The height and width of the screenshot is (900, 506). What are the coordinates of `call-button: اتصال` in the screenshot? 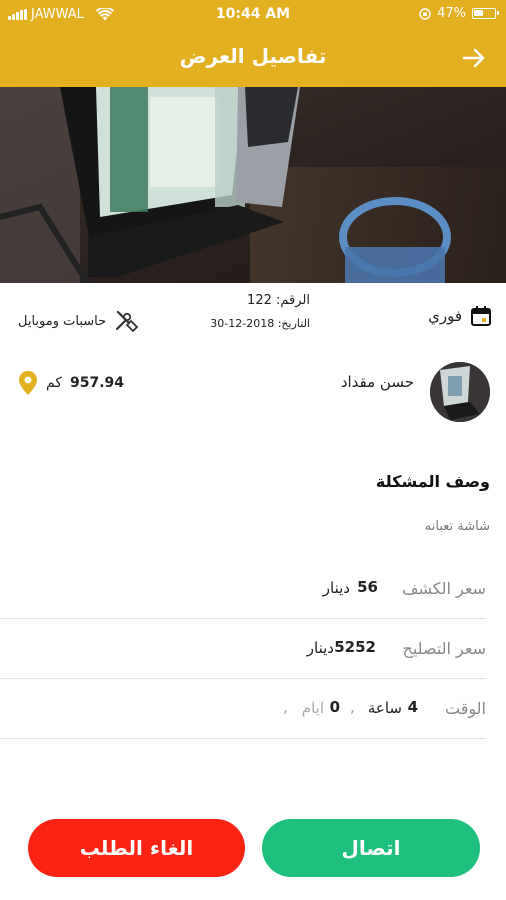 It's located at (371, 848).